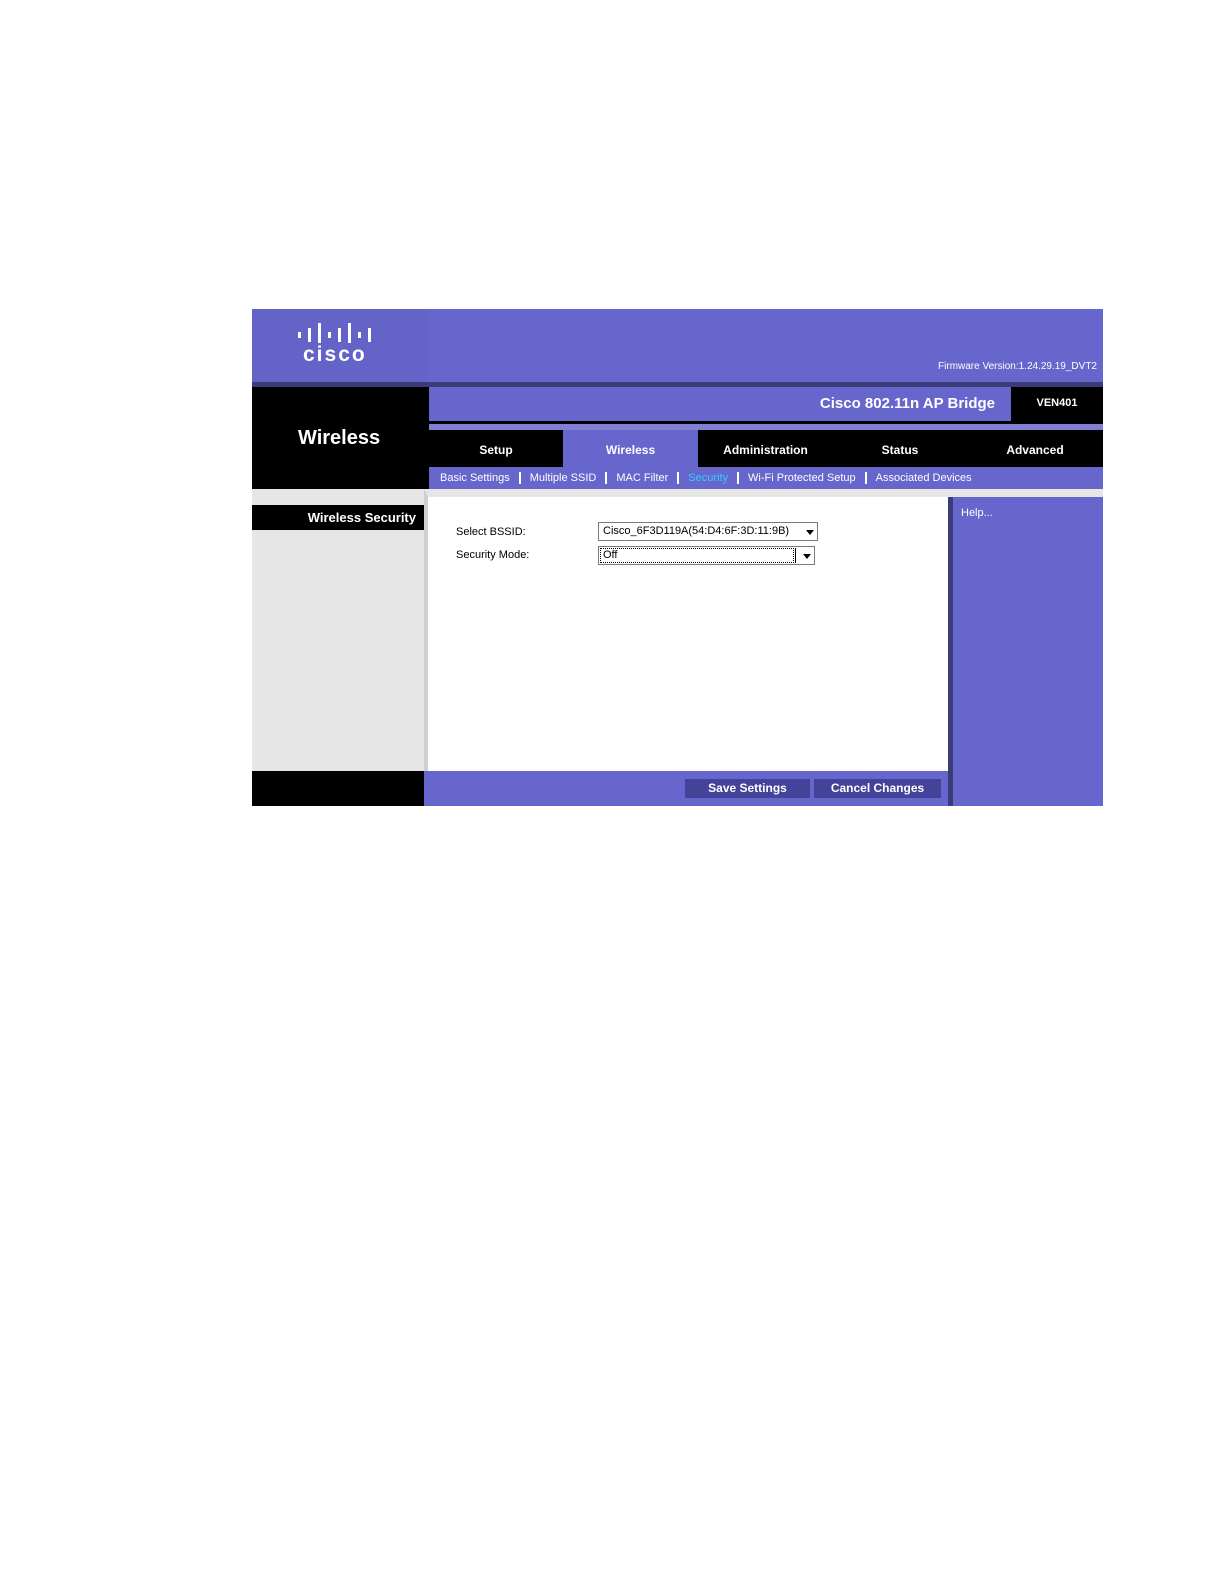  Describe the element at coordinates (677, 345) in the screenshot. I see `top-banner: cisco Firmware Version:1.24.29.19_DVT2` at that location.